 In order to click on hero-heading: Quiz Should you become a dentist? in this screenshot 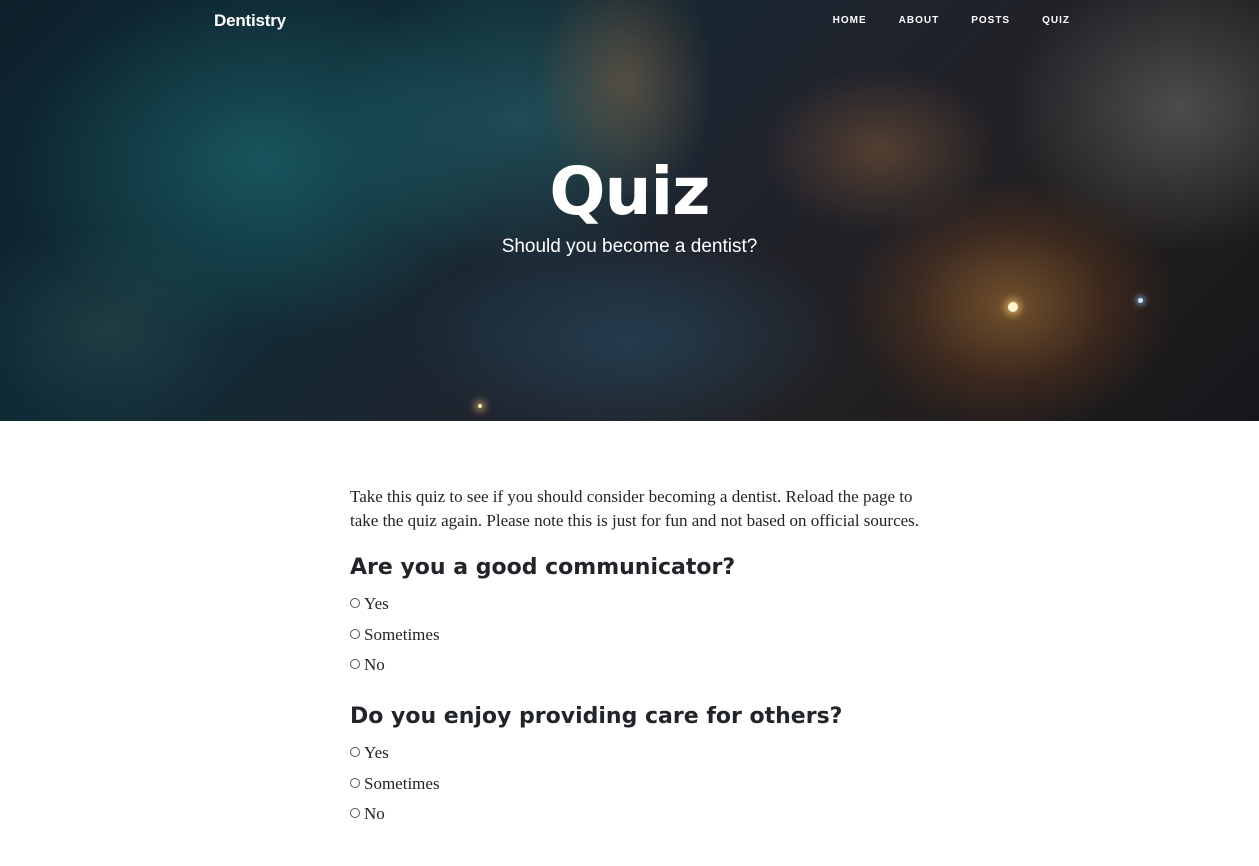, I will do `click(629, 205)`.